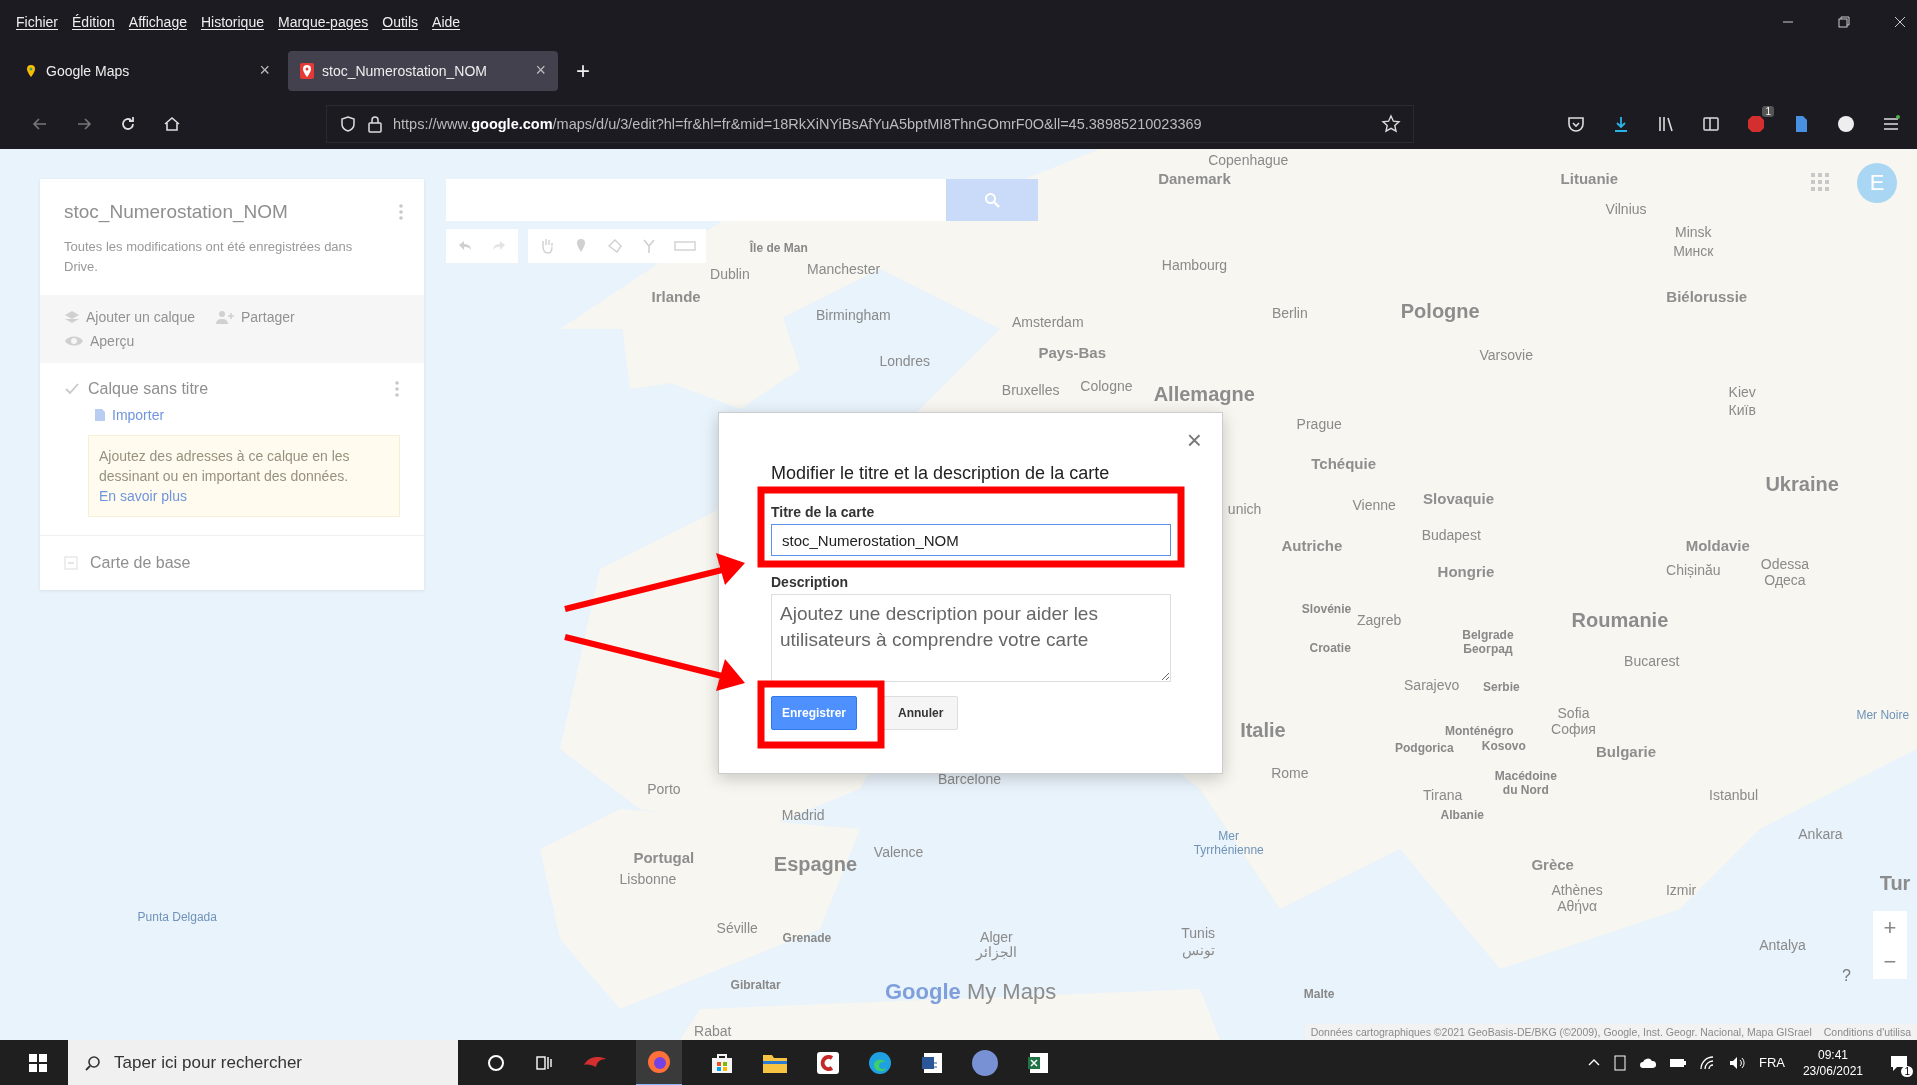 The width and height of the screenshot is (1917, 1085). I want to click on map-label: Slovaquie, so click(1458, 498).